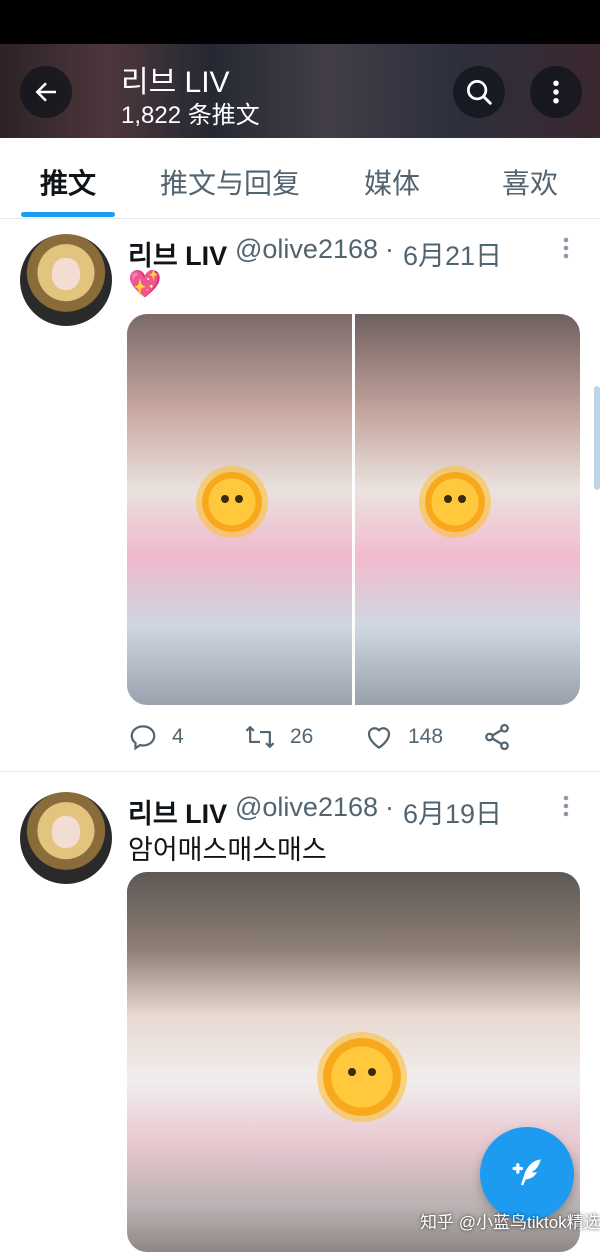 Image resolution: width=600 pixels, height=1252 pixels. I want to click on compose-tweet-button, so click(527, 1174).